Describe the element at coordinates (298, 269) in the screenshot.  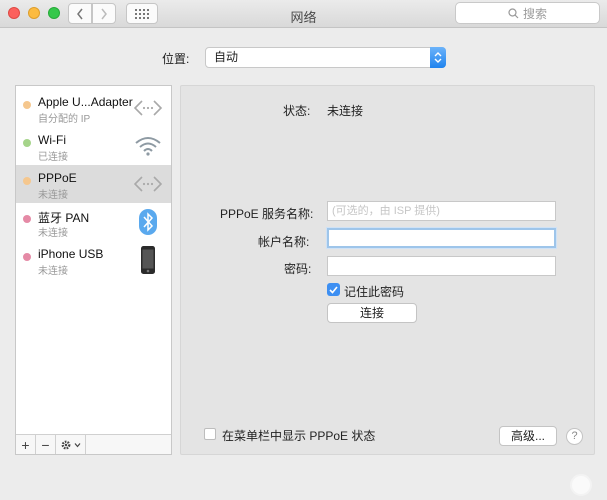
I see `password-label: 密码:` at that location.